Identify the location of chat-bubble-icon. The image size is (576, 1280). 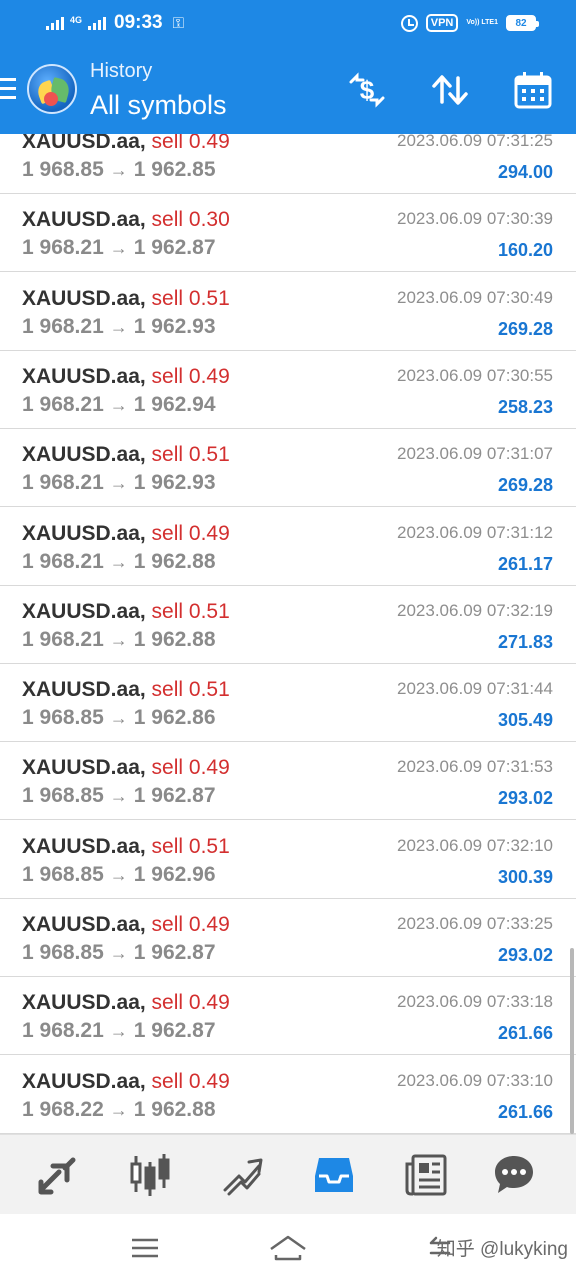
(514, 1175).